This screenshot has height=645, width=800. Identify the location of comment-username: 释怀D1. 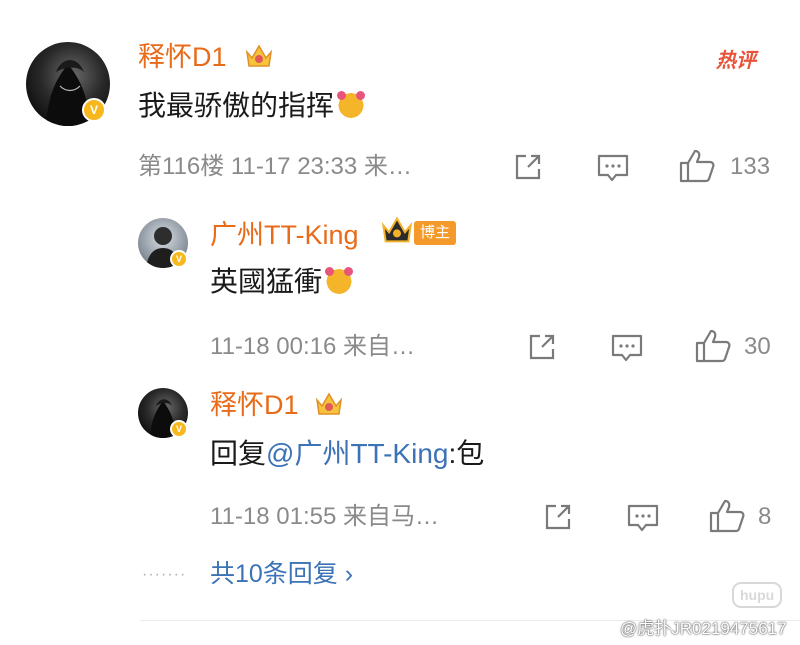
(182, 57).